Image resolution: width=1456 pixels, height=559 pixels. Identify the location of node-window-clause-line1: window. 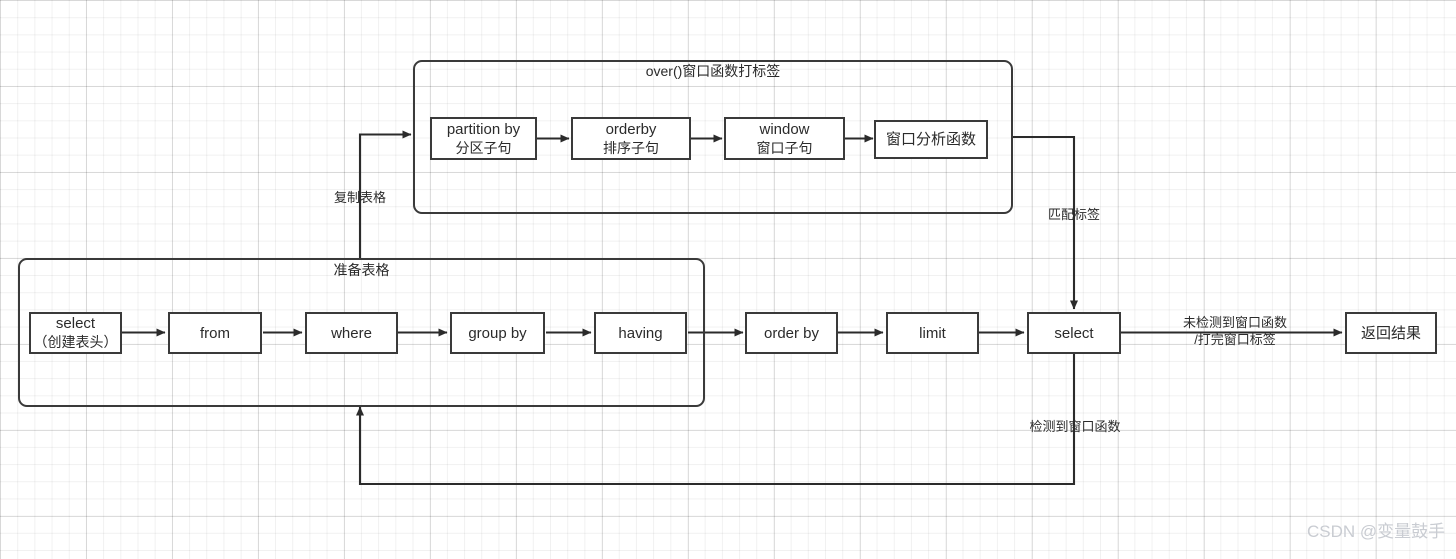
(784, 129).